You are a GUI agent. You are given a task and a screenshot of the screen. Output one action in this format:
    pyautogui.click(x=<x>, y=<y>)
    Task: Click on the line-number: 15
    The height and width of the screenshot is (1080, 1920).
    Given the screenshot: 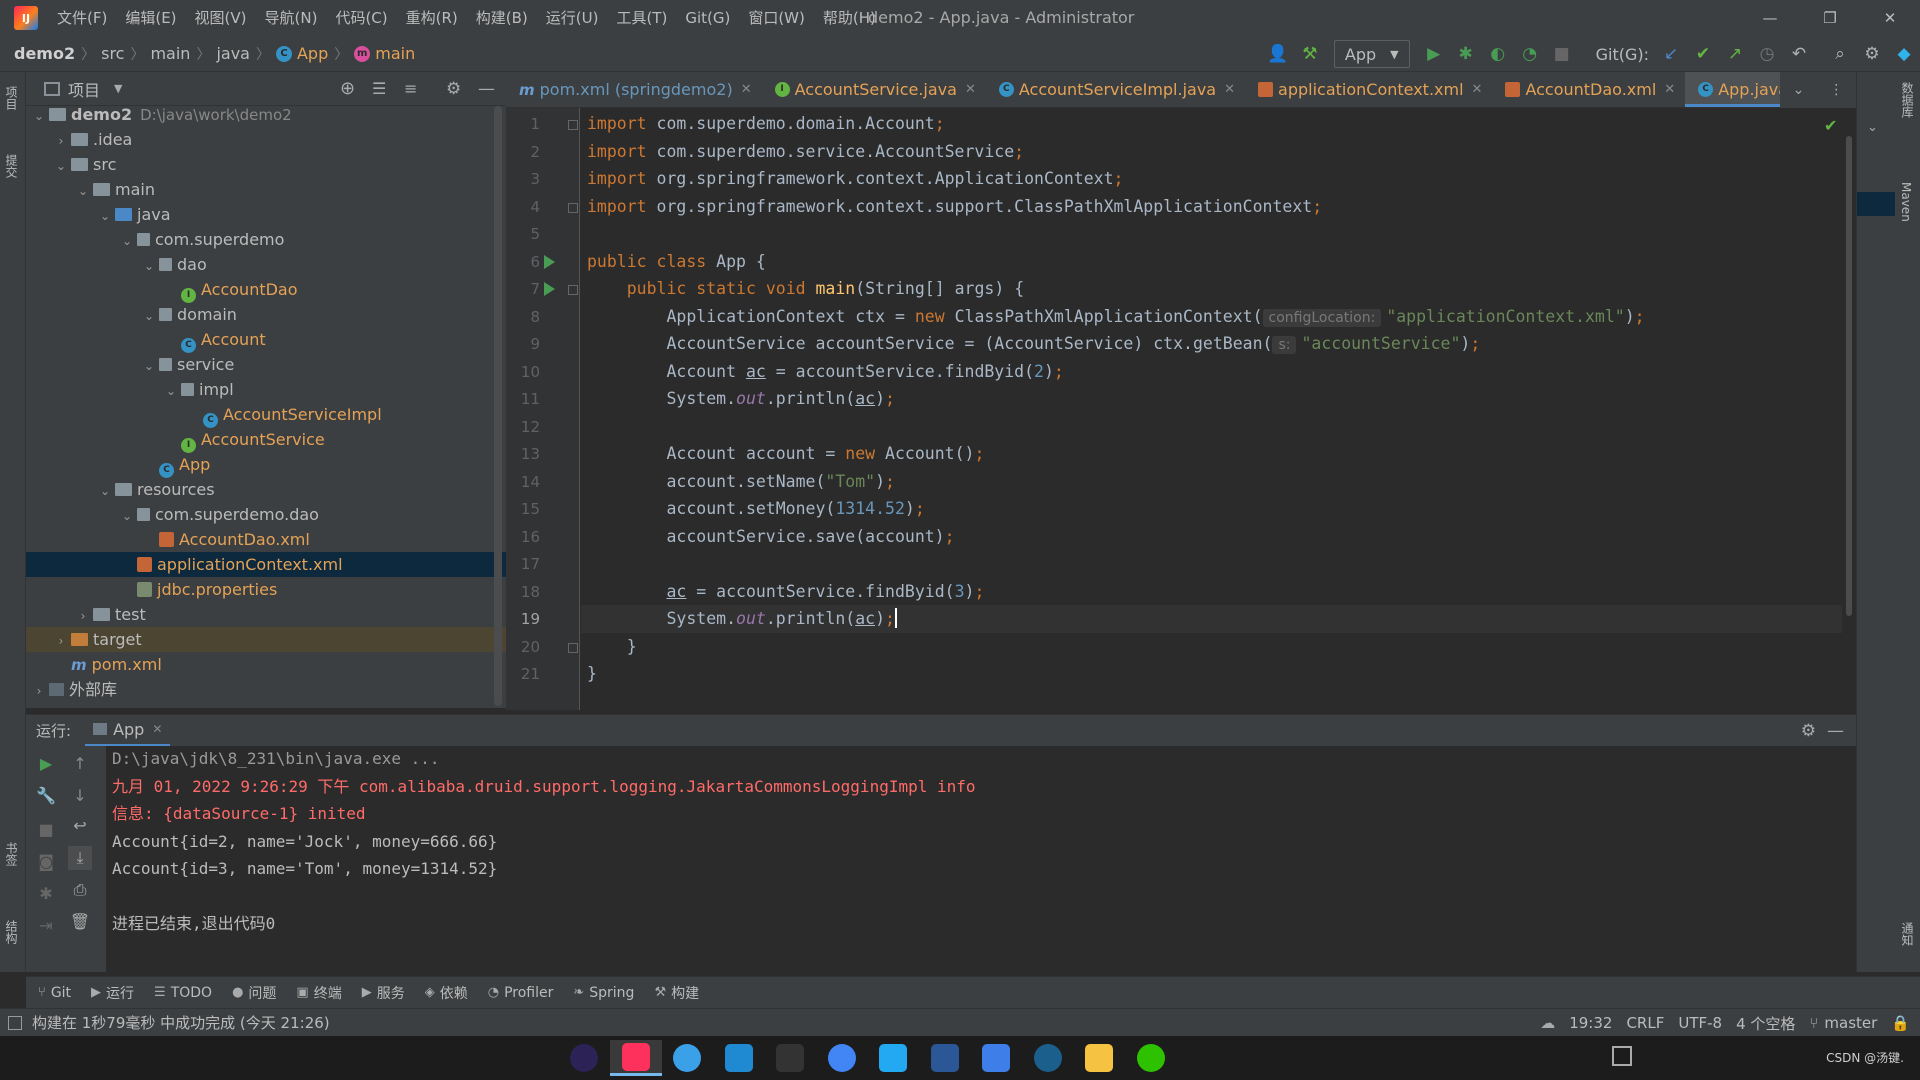 What is the action you would take?
    pyautogui.click(x=523, y=509)
    